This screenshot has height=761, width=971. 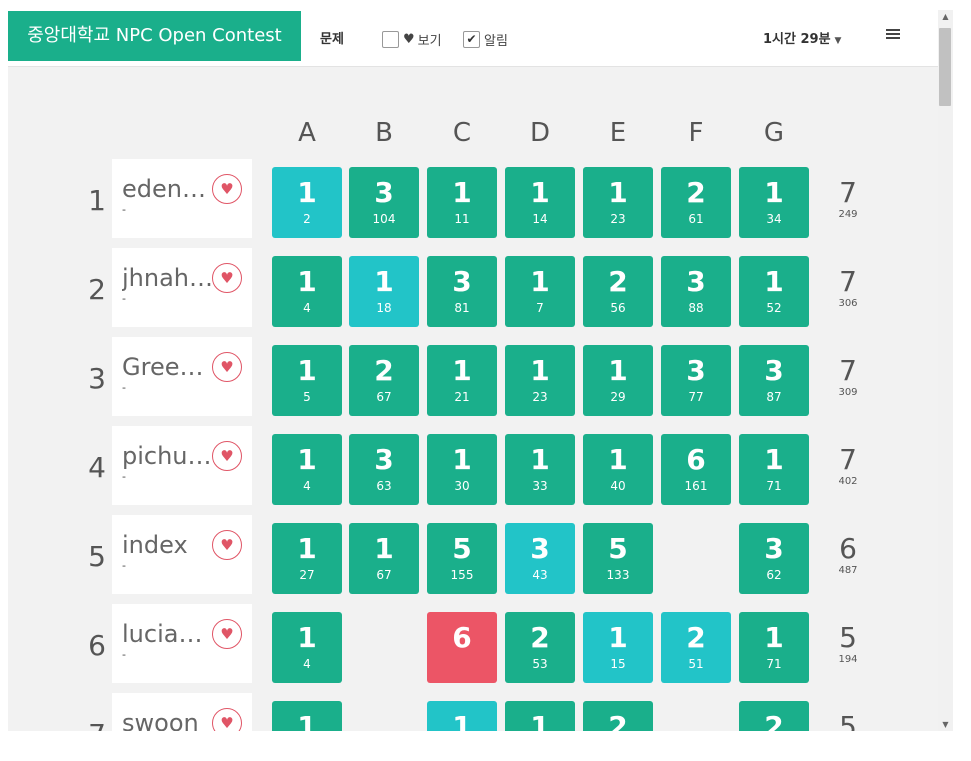 I want to click on total-score: 7 306, so click(x=848, y=288).